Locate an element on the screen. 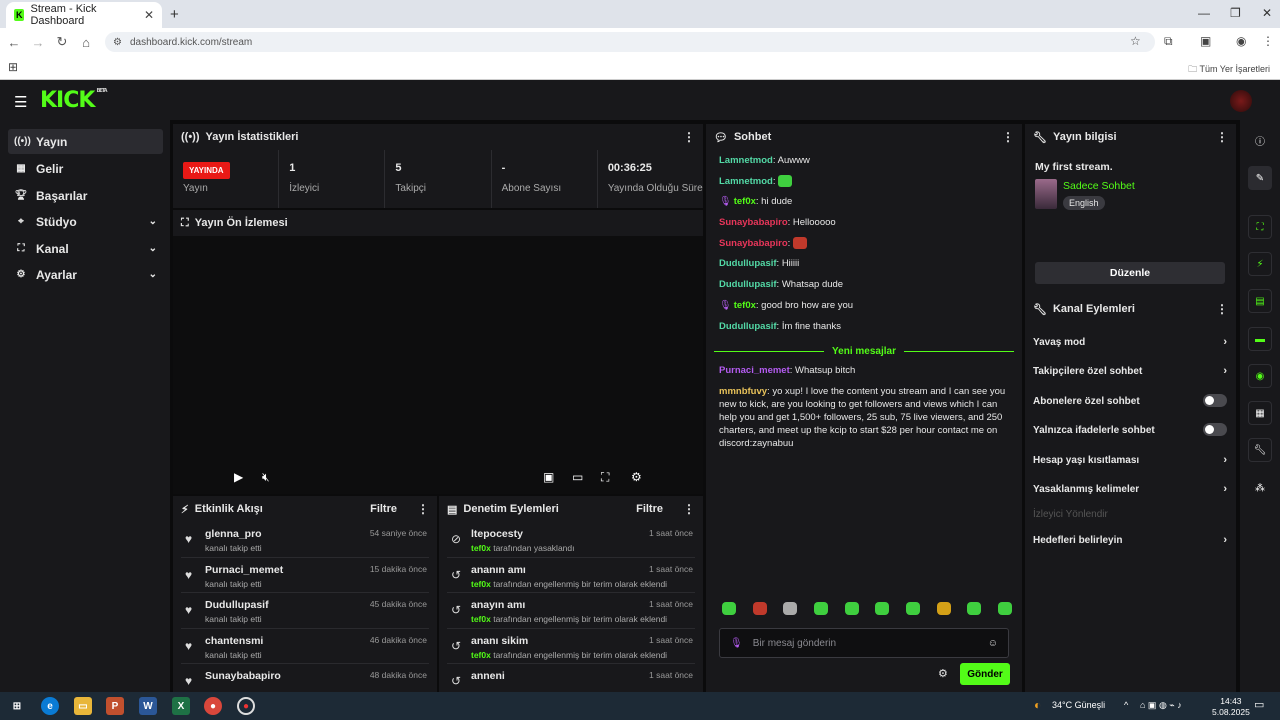 This screenshot has width=1280, height=720. sidebar-item-basarilar: 🏆︎ Başarılar is located at coordinates (85, 195).